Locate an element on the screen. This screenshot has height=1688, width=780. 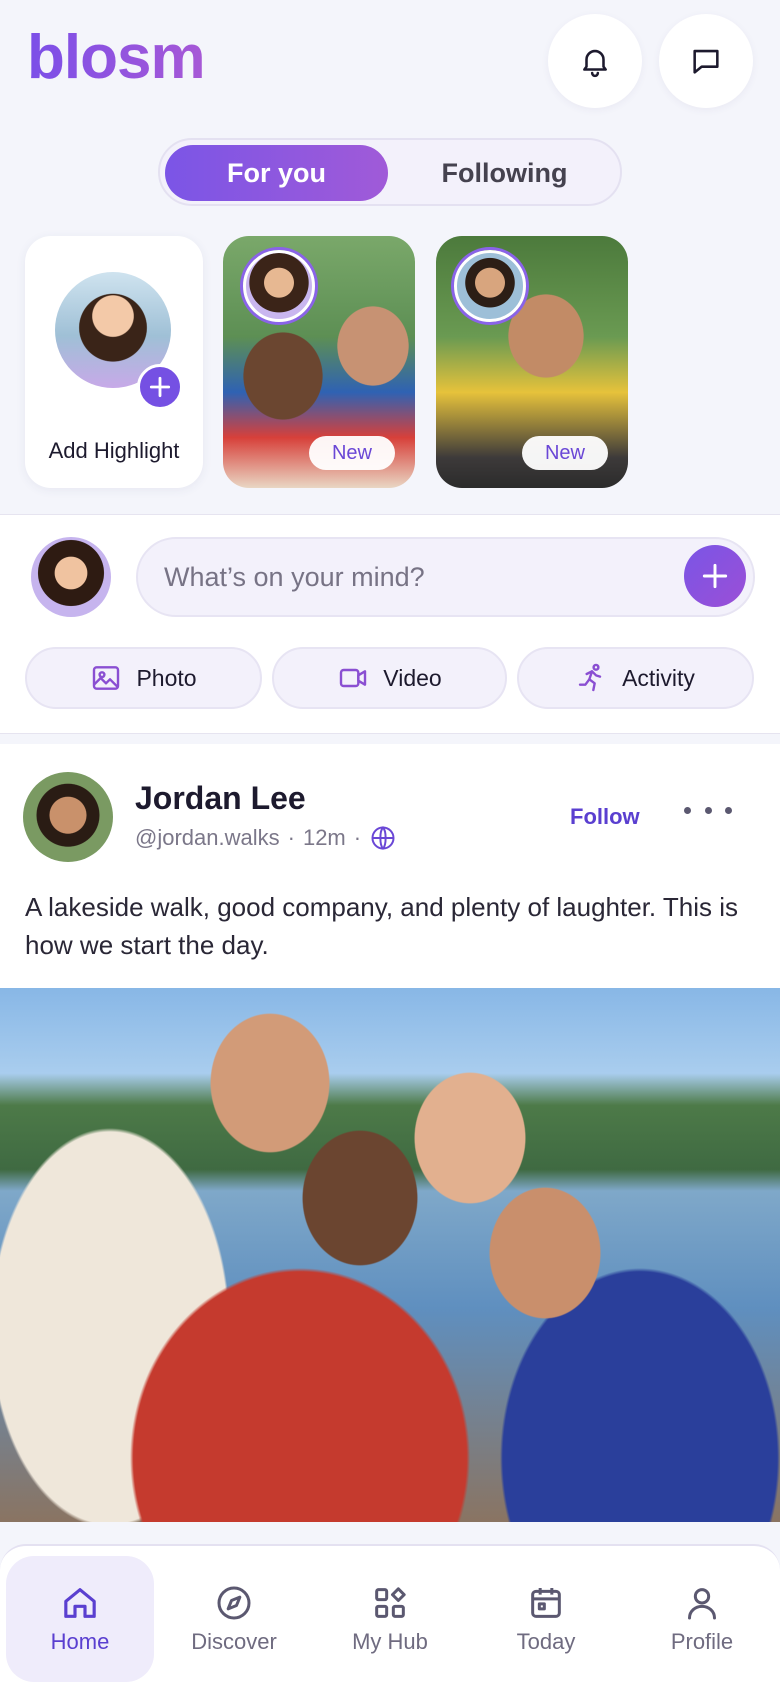
nav-home-label: Home is located at coordinates (80, 1641).